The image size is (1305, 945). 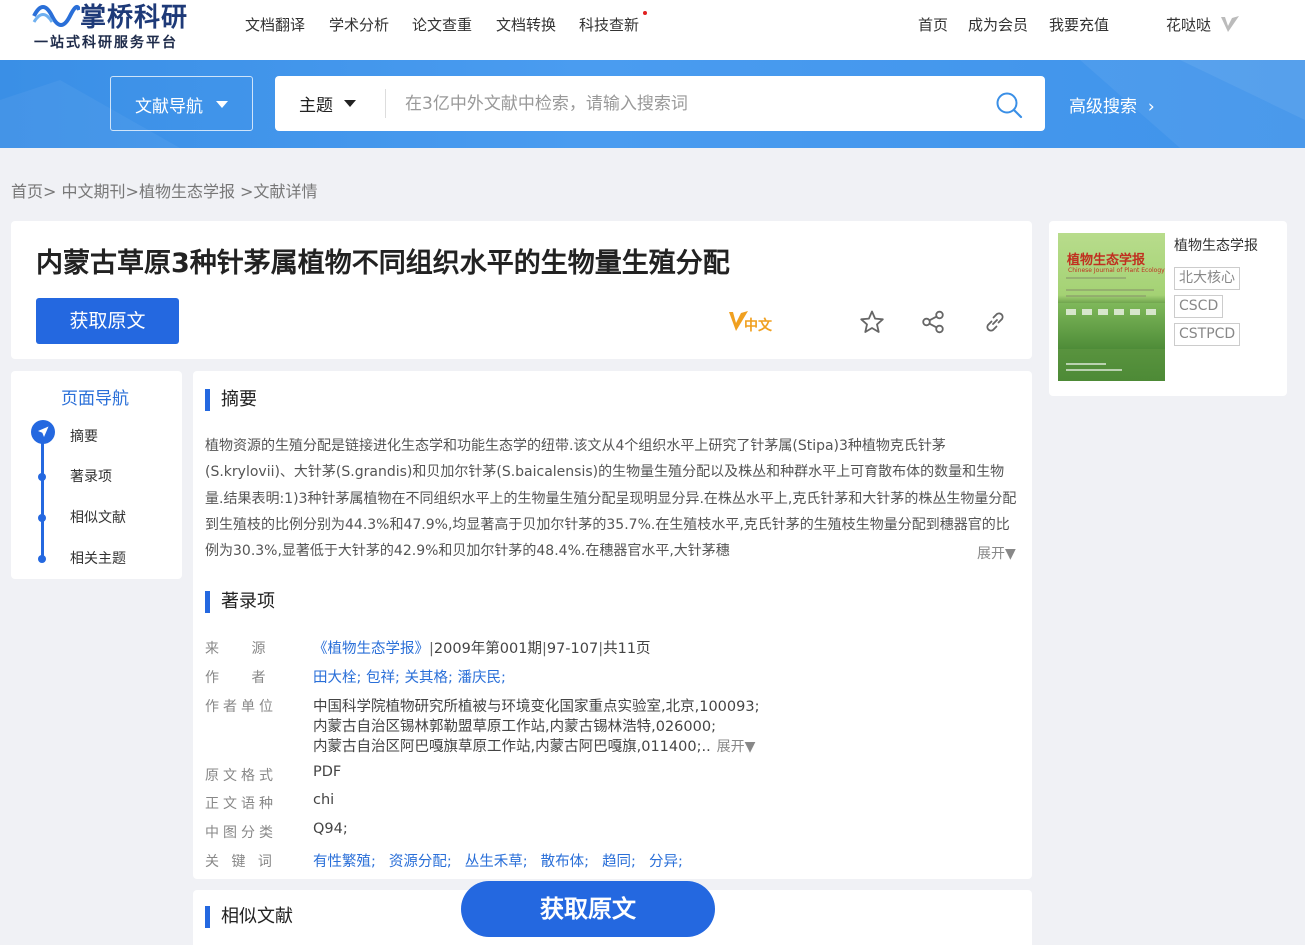 What do you see at coordinates (106, 43) in the screenshot?
I see `logo-slogan: 一站式科研服务平台` at bounding box center [106, 43].